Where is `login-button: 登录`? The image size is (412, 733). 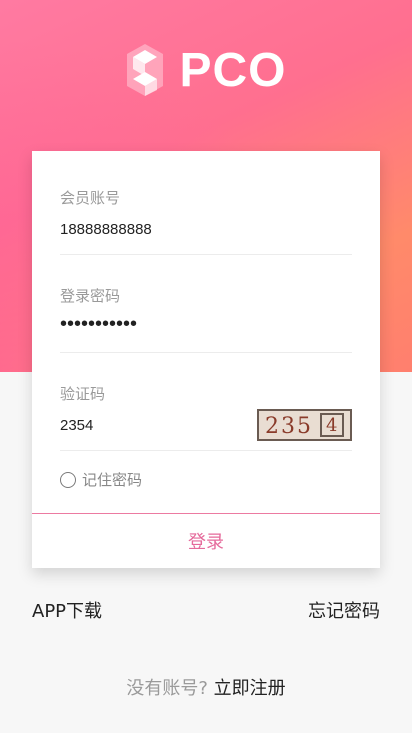
login-button: 登录 is located at coordinates (206, 541).